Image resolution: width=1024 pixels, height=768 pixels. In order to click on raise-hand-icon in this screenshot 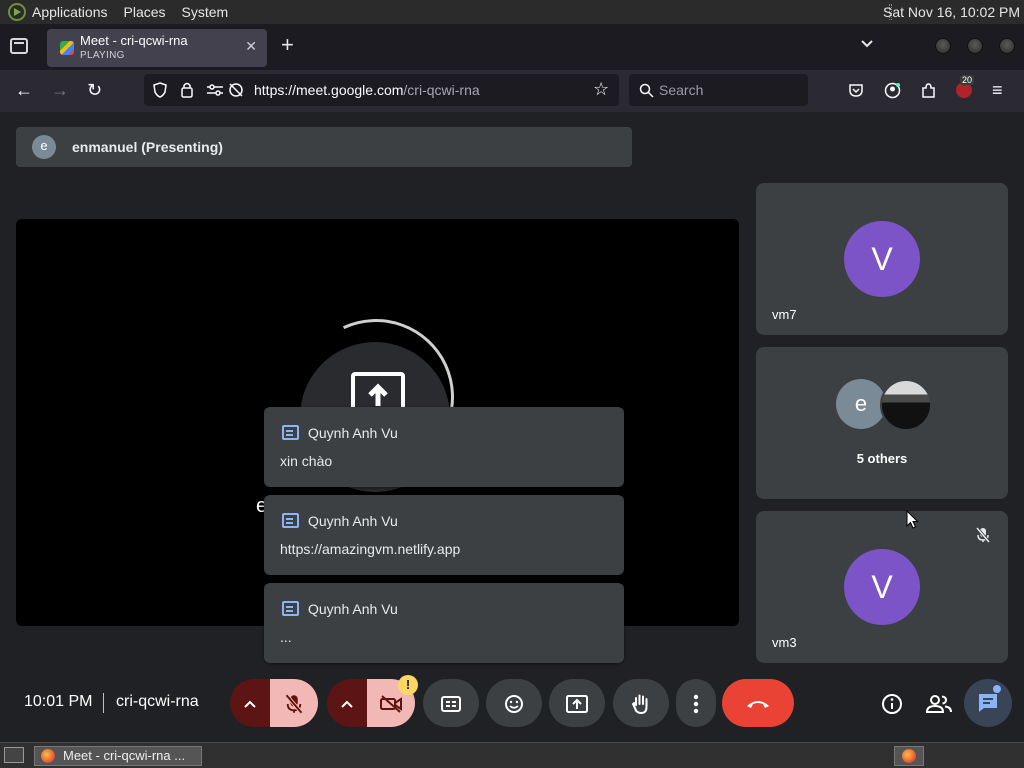, I will do `click(640, 704)`.